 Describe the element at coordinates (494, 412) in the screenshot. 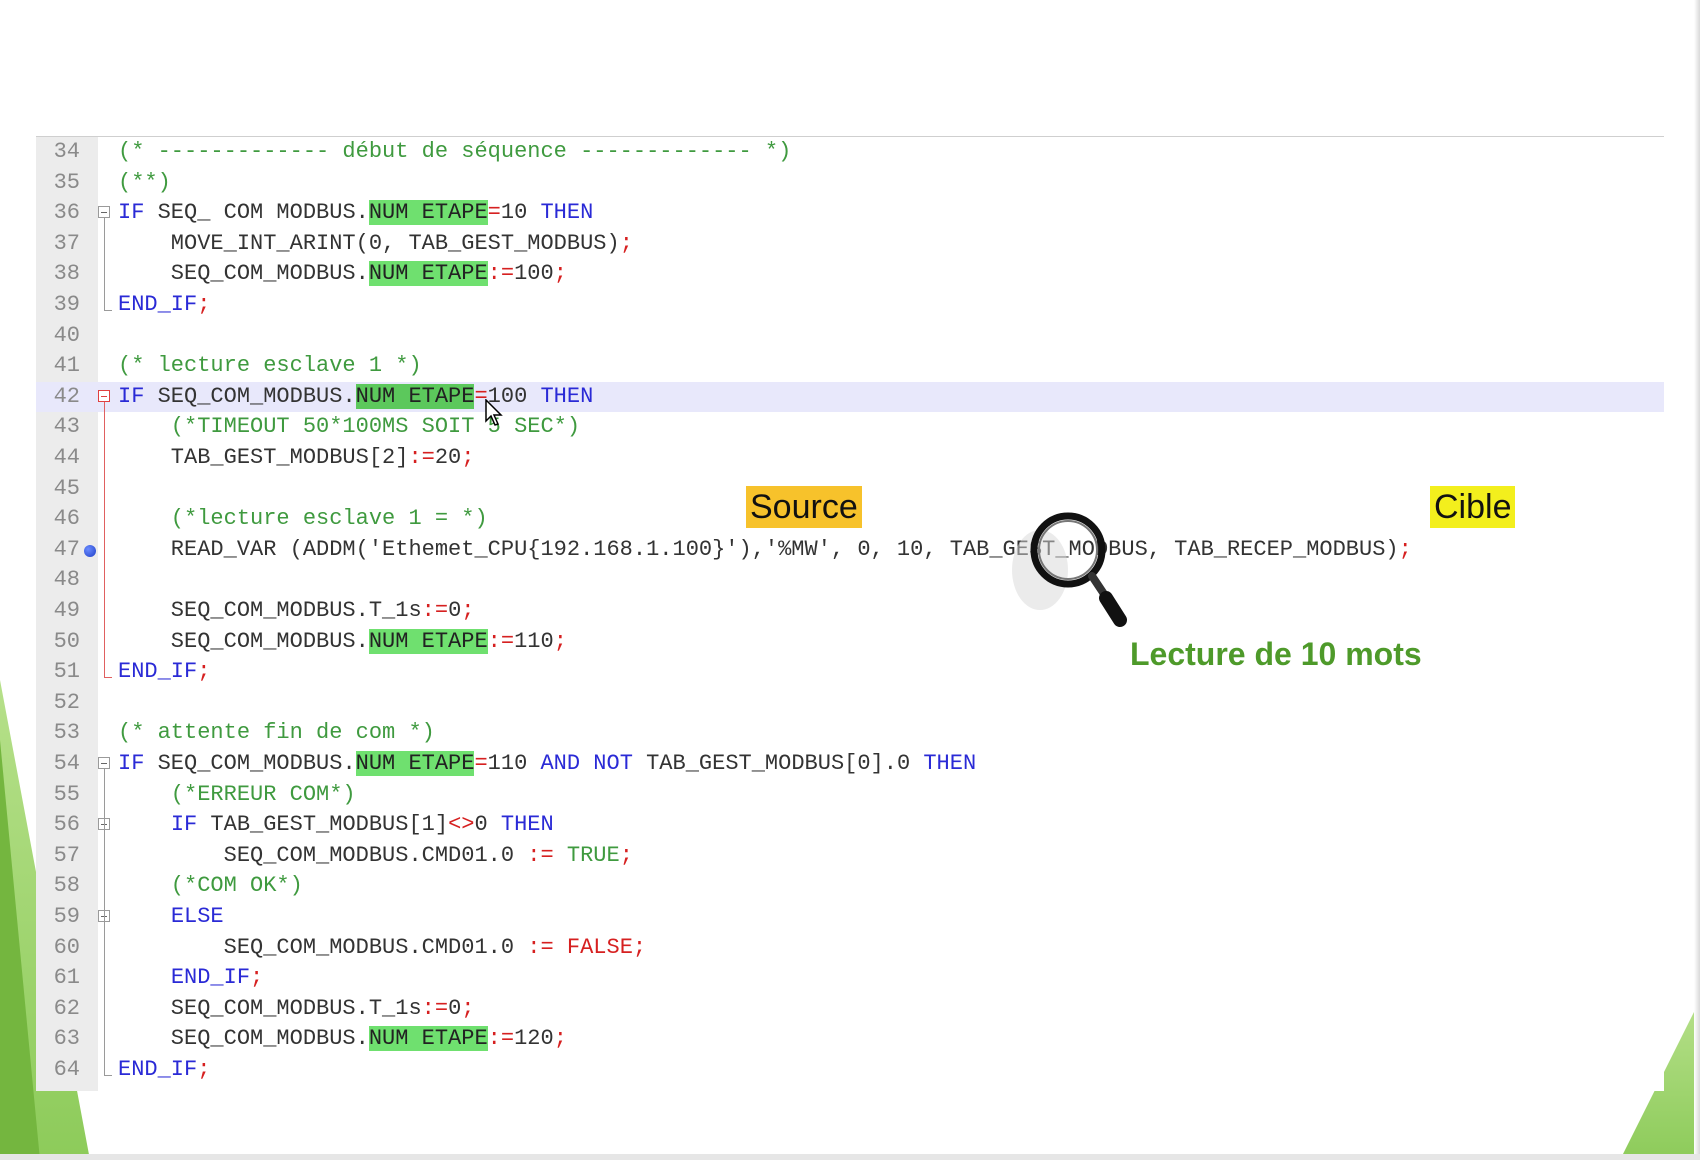

I see `mouse-cursor-icon` at that location.